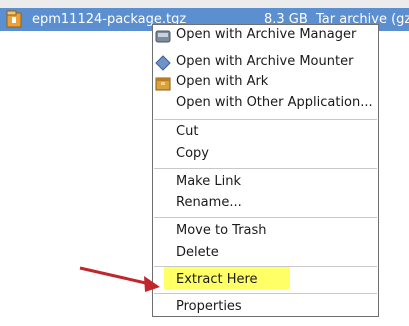 The image size is (409, 326). Describe the element at coordinates (119, 279) in the screenshot. I see `annotation-arrow-icon` at that location.